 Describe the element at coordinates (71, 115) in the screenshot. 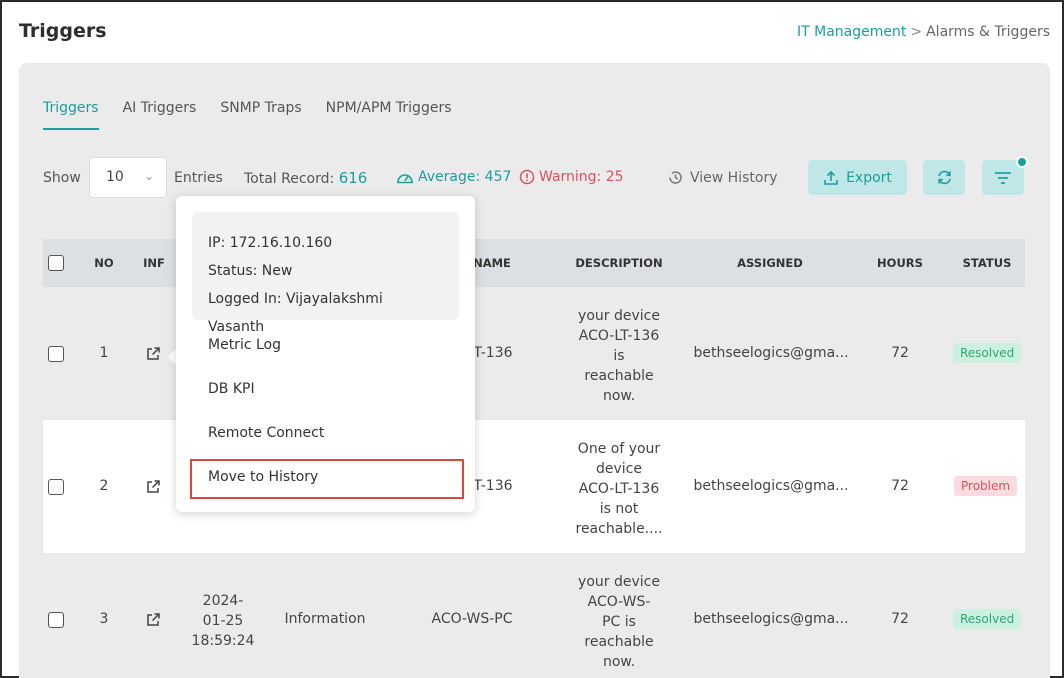

I see `tab-triggers: Triggers` at that location.